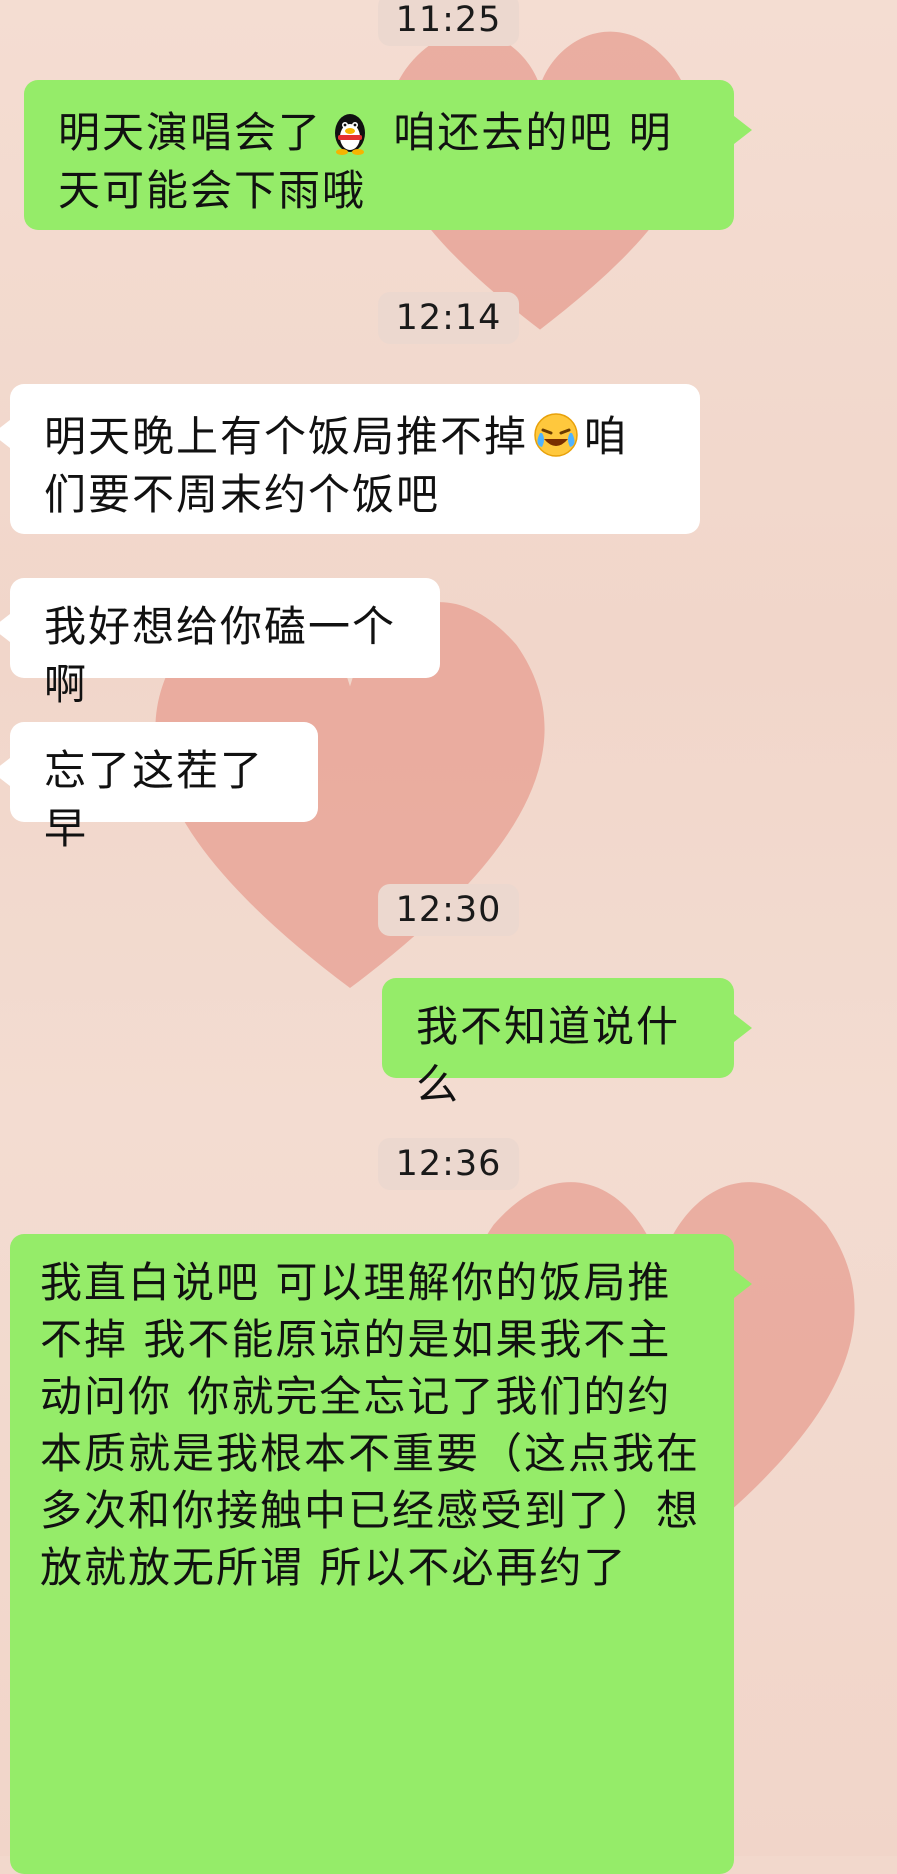 The height and width of the screenshot is (1874, 897). What do you see at coordinates (350, 134) in the screenshot?
I see `penguin-icon` at bounding box center [350, 134].